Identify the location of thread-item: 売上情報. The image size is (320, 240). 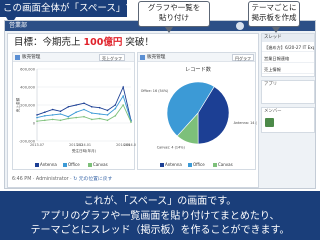
(288, 69).